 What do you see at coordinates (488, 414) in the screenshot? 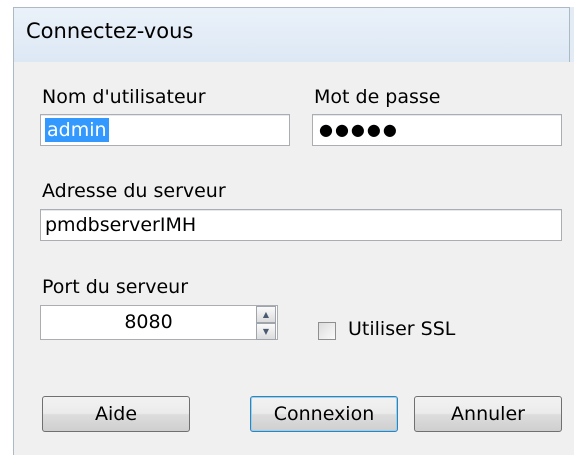
I see `cancel-button: Annuler` at bounding box center [488, 414].